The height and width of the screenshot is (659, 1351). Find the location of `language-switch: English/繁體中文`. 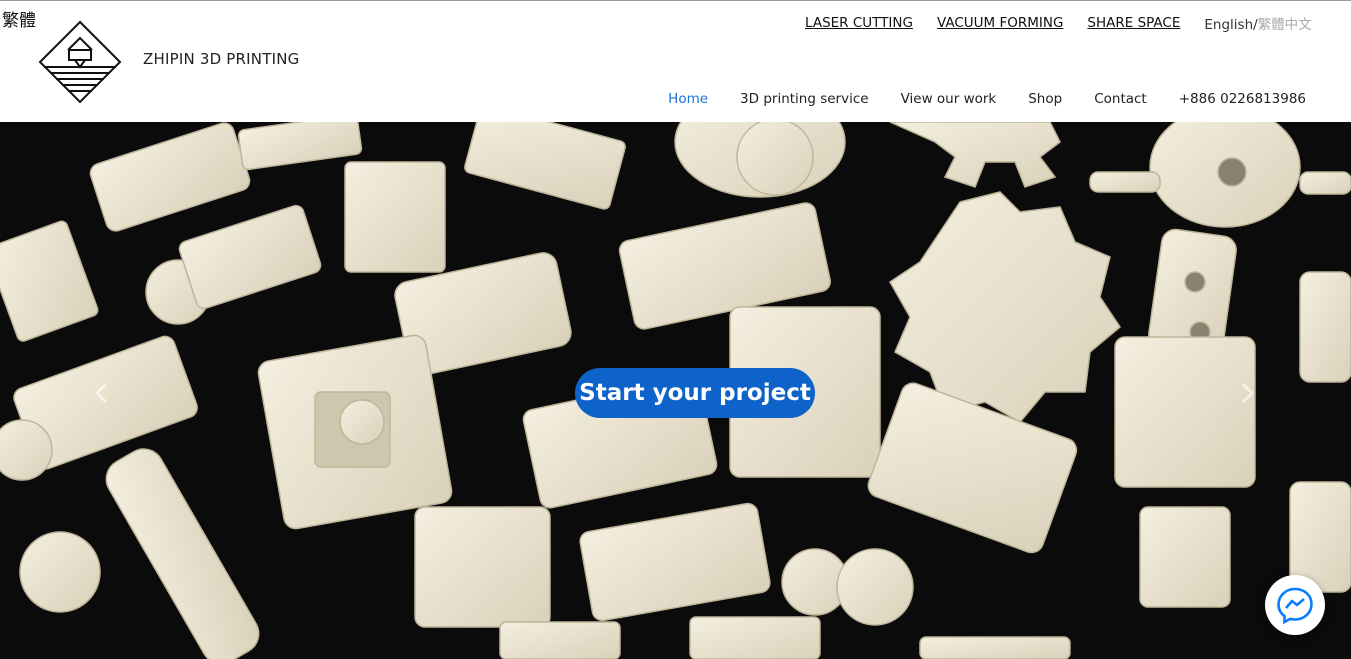

language-switch: English/繁體中文 is located at coordinates (1257, 23).